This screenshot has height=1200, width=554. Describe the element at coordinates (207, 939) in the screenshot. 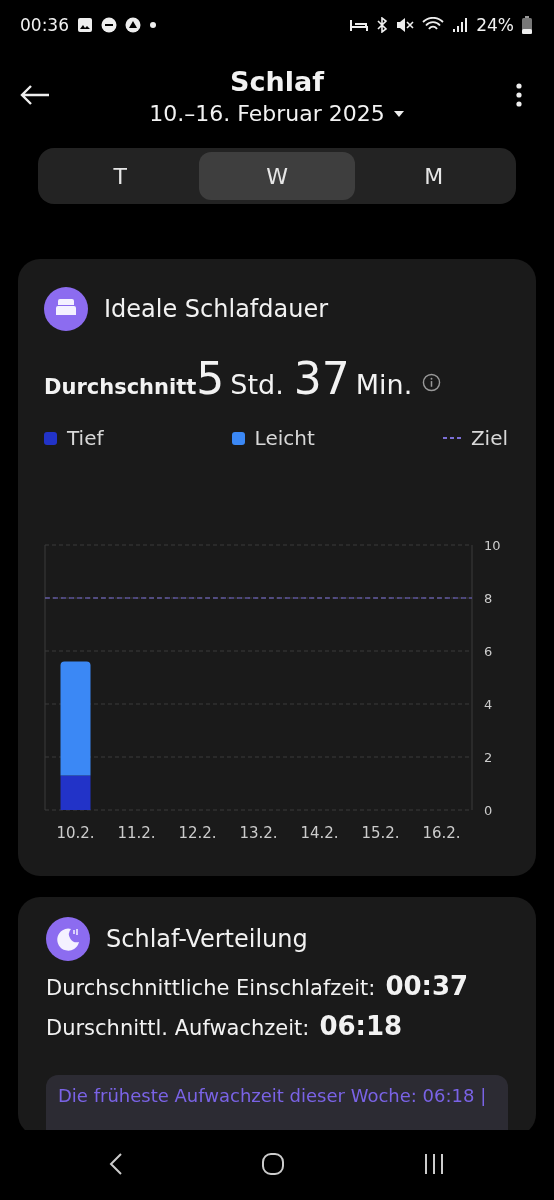

I see `card-title: Schlaf-Verteilung` at that location.